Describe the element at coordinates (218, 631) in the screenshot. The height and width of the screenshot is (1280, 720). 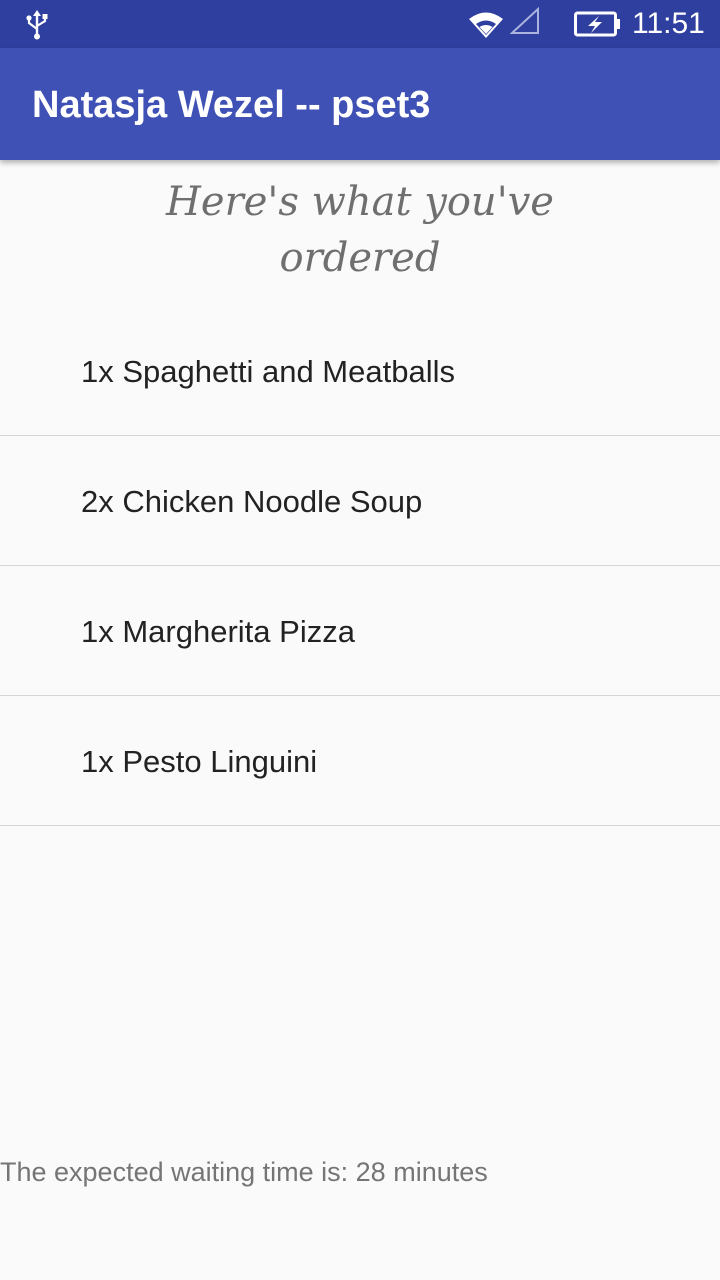
I see `order-item-label: 1x Margherita Pizza` at that location.